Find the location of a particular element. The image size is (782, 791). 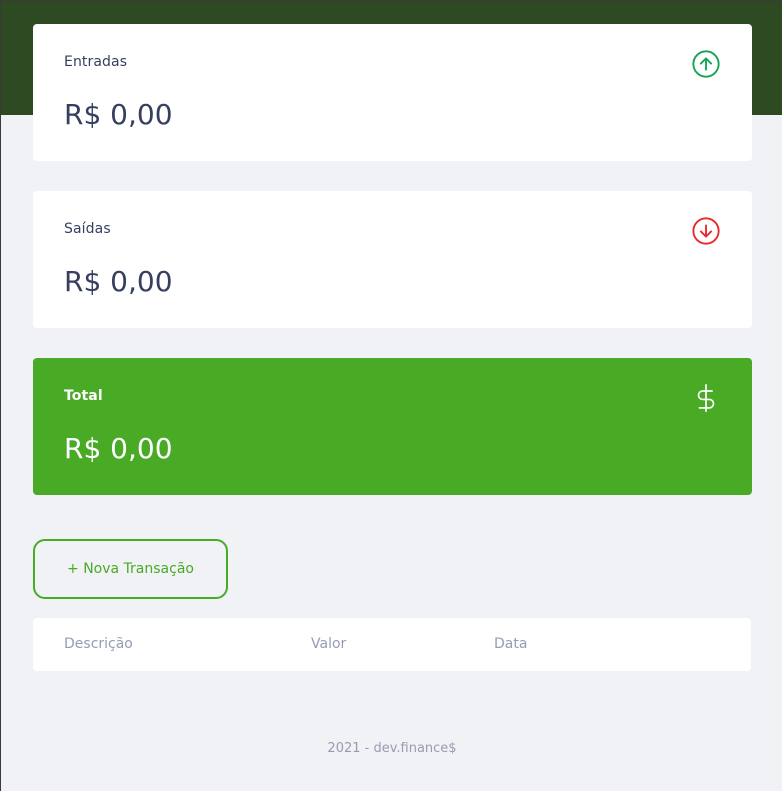

arrow-down-circle-icon is located at coordinates (706, 231).